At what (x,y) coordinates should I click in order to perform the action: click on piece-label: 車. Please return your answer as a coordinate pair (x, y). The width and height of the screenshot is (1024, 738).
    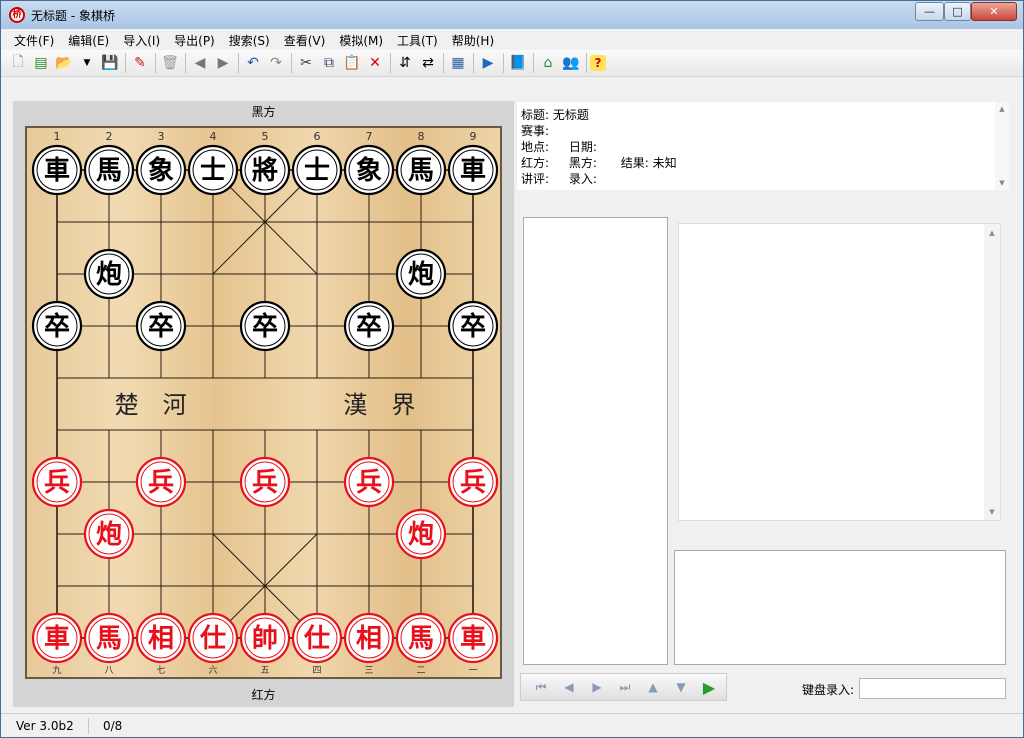
    Looking at the image, I should click on (473, 171).